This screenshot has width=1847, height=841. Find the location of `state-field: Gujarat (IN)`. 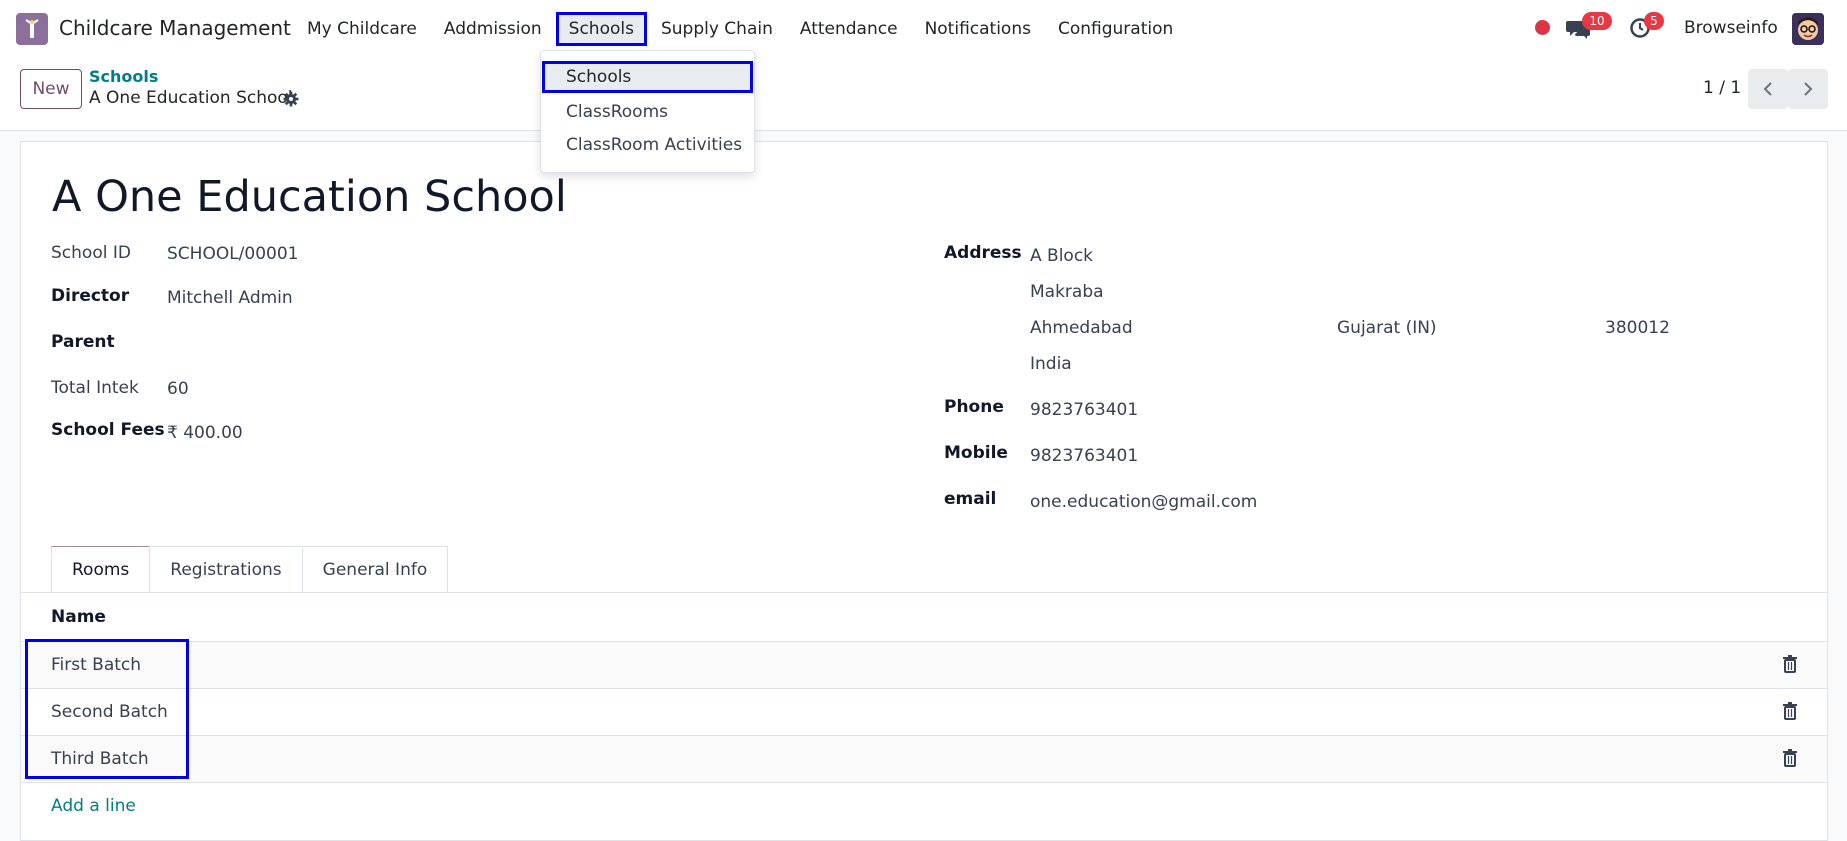

state-field: Gujarat (IN) is located at coordinates (1387, 328).